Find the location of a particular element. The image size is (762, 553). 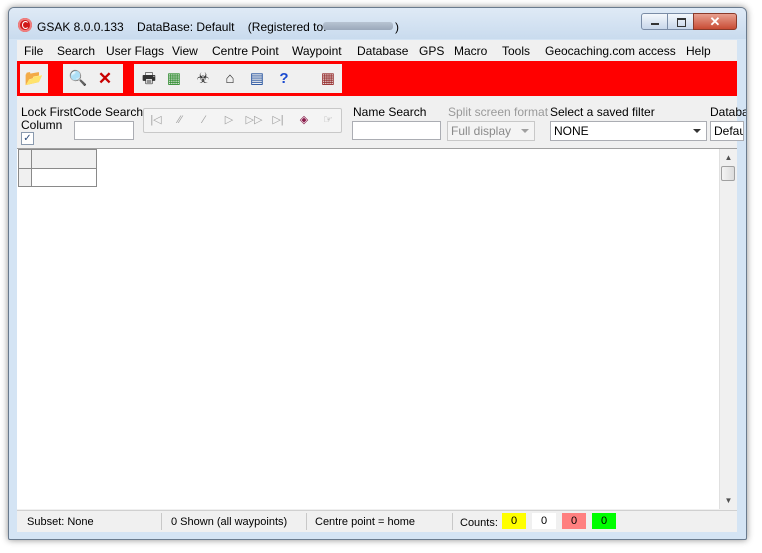

lock-first-column-label: Lock First is located at coordinates (47, 112).